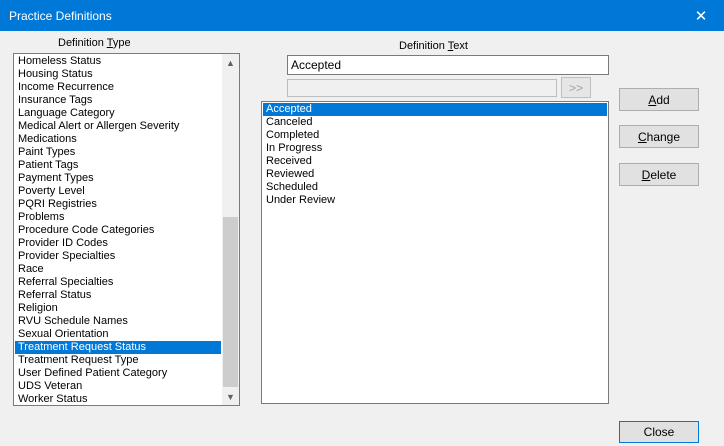  I want to click on add-button: Add, so click(659, 99).